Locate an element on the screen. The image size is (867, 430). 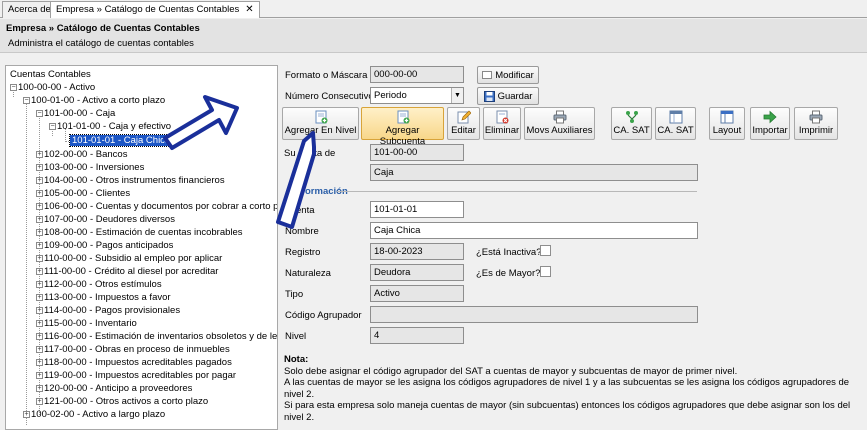
level-label: Nivel is located at coordinates (296, 336).